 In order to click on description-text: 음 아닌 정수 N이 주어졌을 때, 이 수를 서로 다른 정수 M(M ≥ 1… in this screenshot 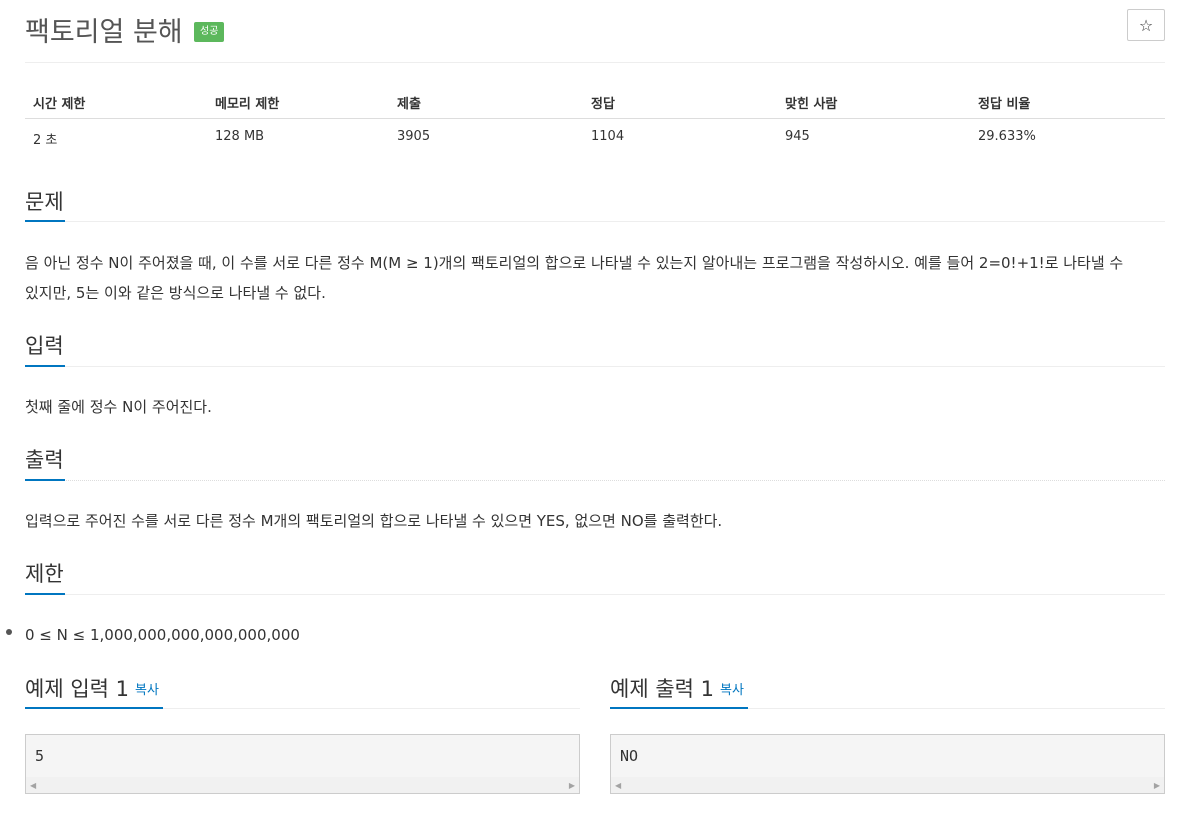, I will do `click(595, 278)`.